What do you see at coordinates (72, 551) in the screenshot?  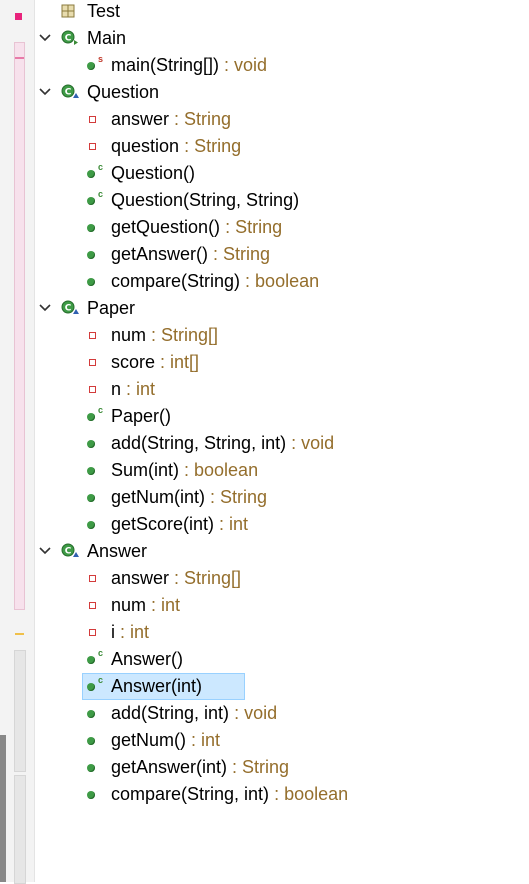 I see `class-icon: C` at bounding box center [72, 551].